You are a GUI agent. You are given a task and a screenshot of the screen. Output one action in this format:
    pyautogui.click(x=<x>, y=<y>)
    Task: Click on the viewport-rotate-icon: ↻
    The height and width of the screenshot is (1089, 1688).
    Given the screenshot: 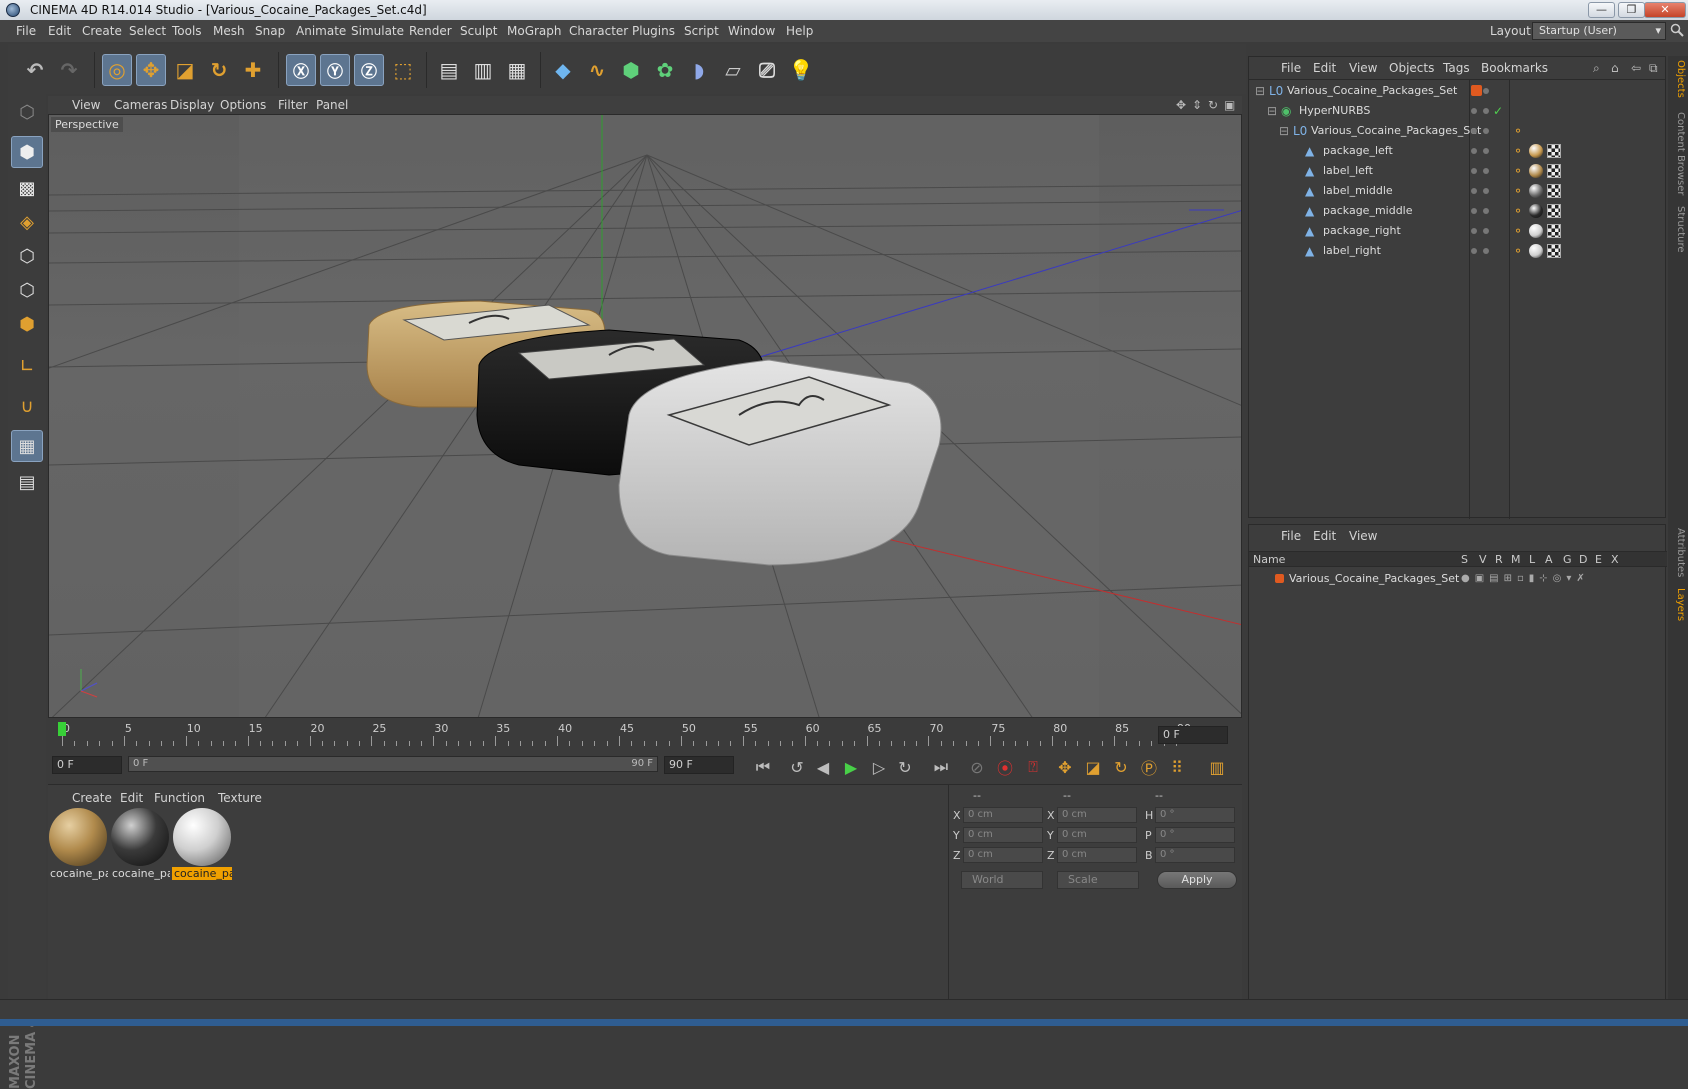 What is the action you would take?
    pyautogui.click(x=1213, y=105)
    